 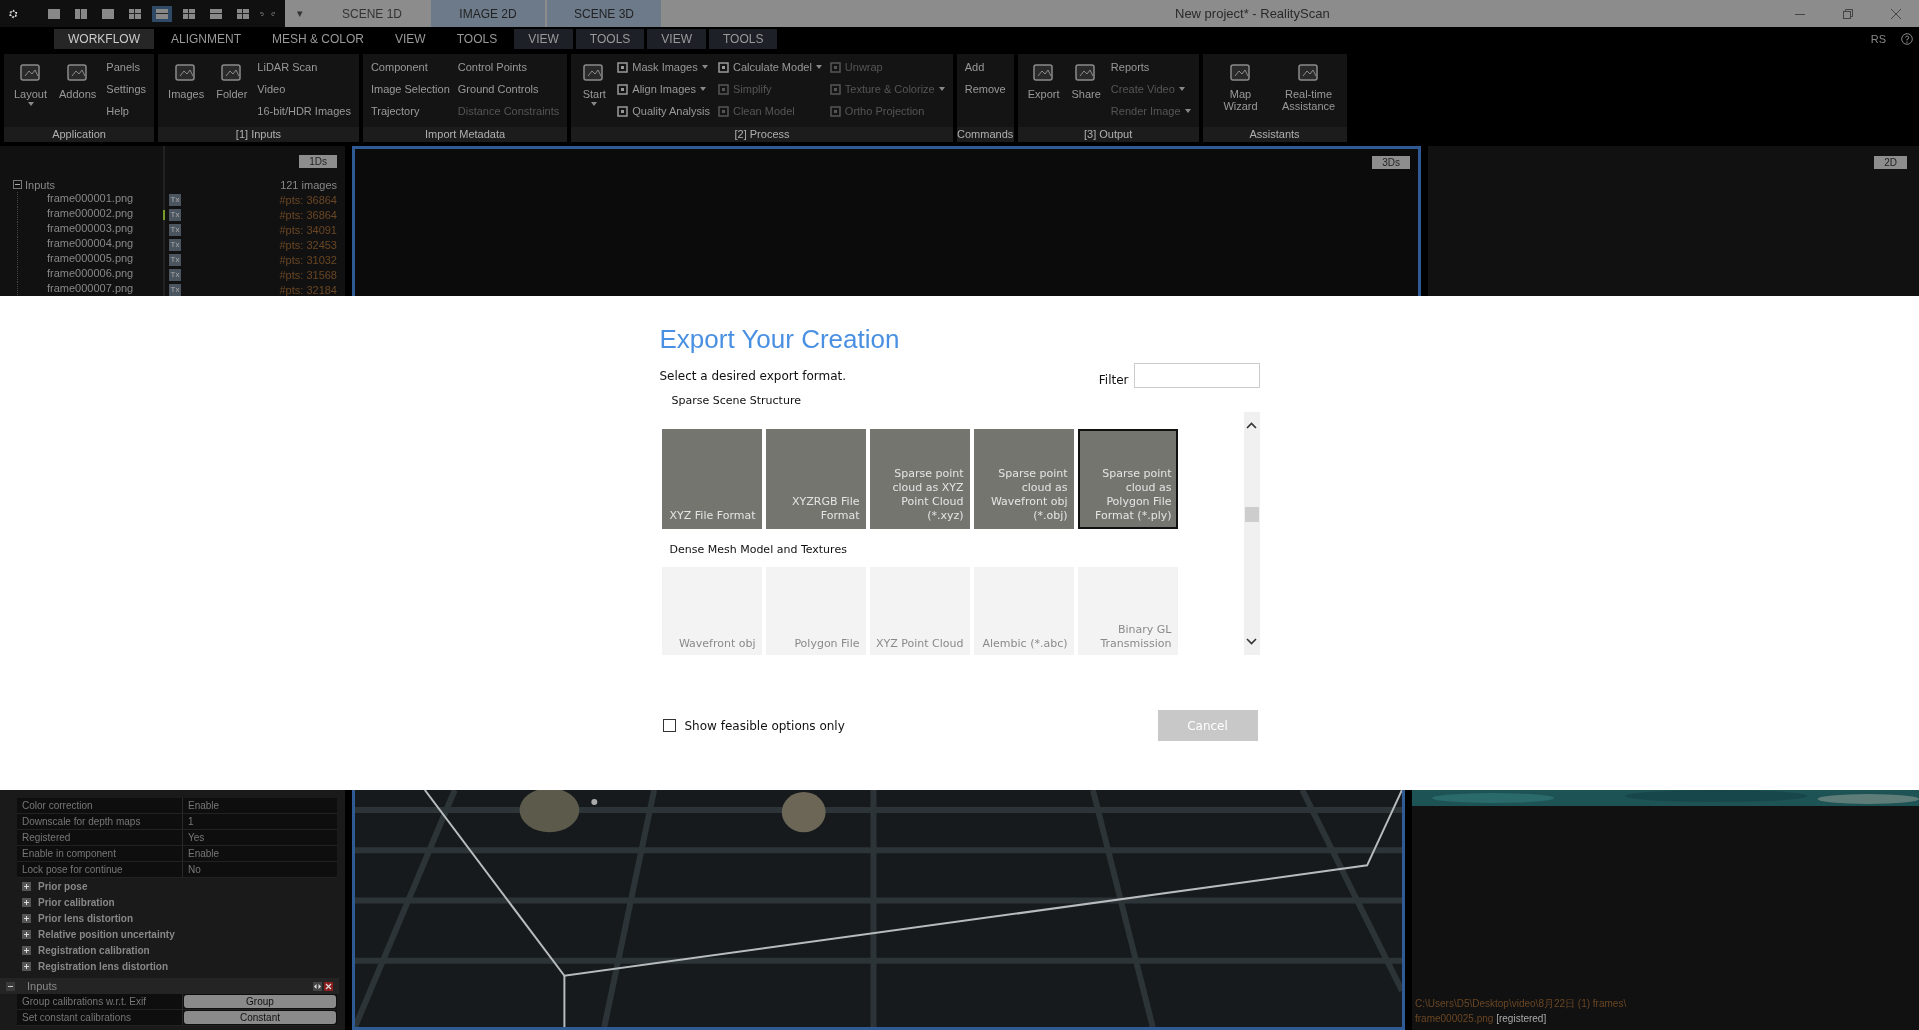 What do you see at coordinates (663, 67) in the screenshot?
I see `ribbon-button: Mask Images` at bounding box center [663, 67].